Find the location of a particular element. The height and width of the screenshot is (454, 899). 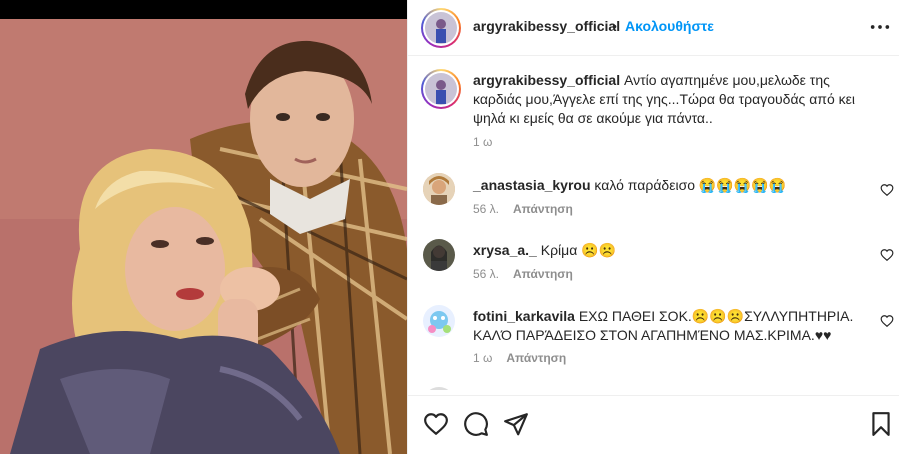

caption-username: argyrakibessy_official is located at coordinates (546, 80).